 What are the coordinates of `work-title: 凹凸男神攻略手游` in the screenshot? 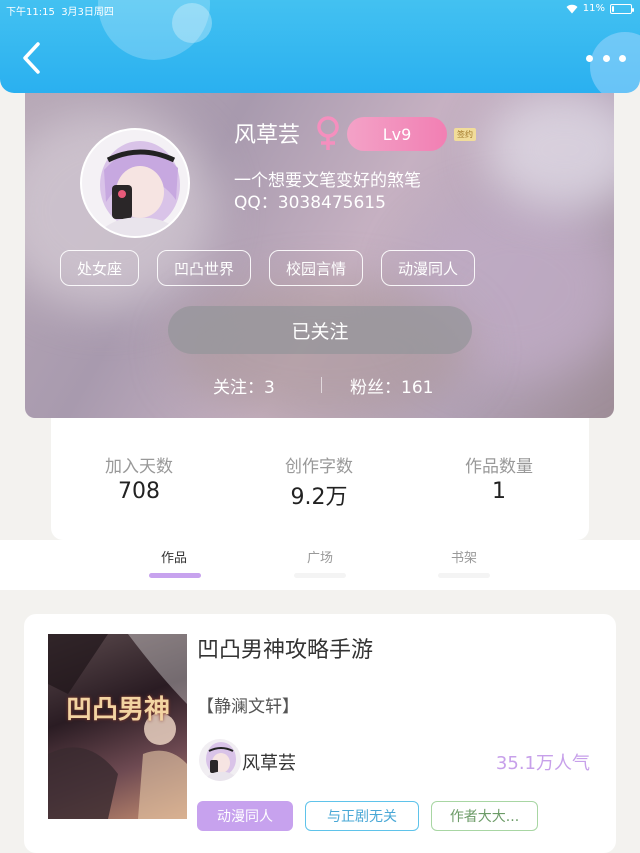 It's located at (285, 648).